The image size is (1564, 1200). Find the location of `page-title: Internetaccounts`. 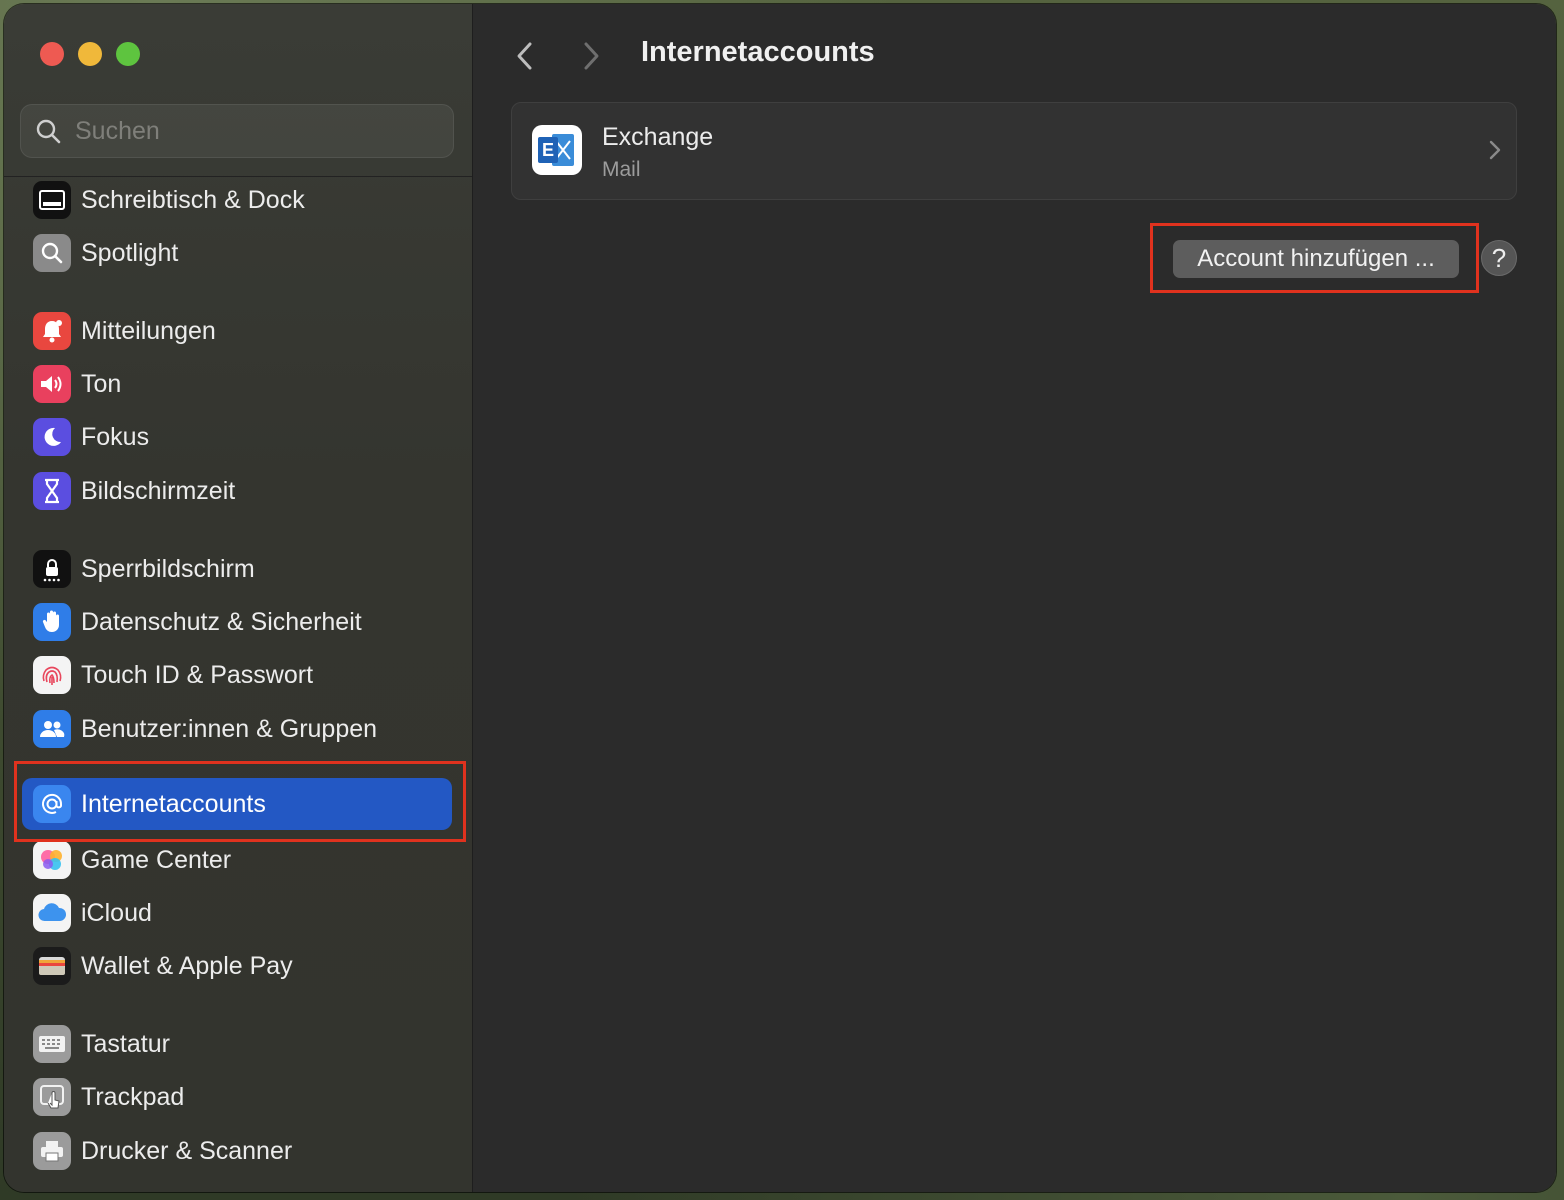

page-title: Internetaccounts is located at coordinates (758, 52).